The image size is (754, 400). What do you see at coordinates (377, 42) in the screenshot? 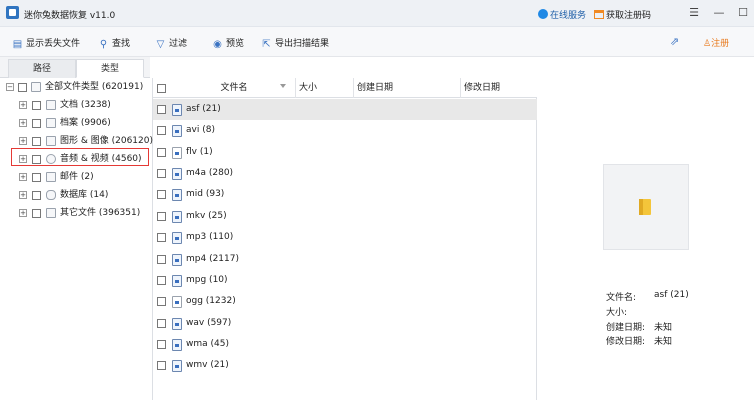
I see `toolbar: ▤ 显示丢失文件 ⚲ 查找 ▽ 过滤 ◉ 预览 ⇱ 导出扫描结果 ⇗ ♙注册` at bounding box center [377, 42].